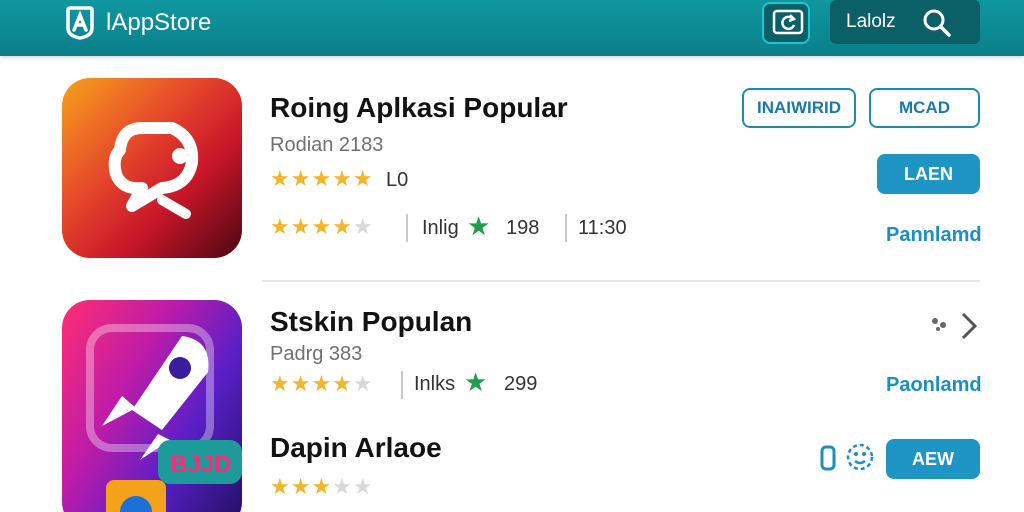 This screenshot has width=1024, height=512. Describe the element at coordinates (934, 235) in the screenshot. I see `app-link: Pannlamd` at that location.